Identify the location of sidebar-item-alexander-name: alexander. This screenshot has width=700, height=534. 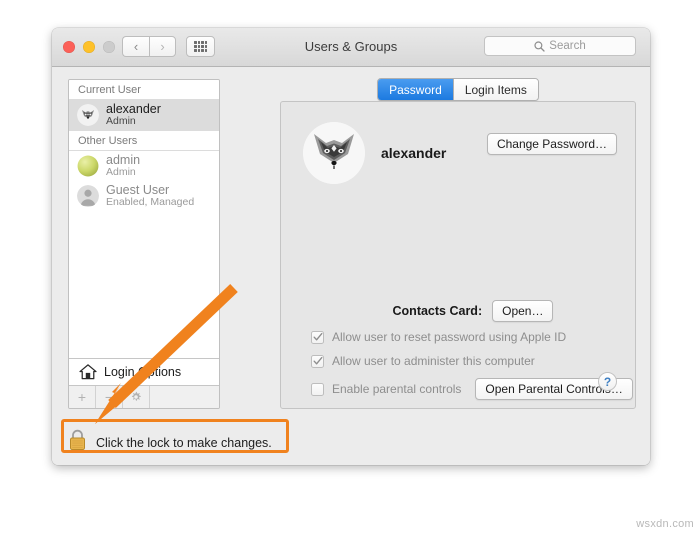
(133, 109).